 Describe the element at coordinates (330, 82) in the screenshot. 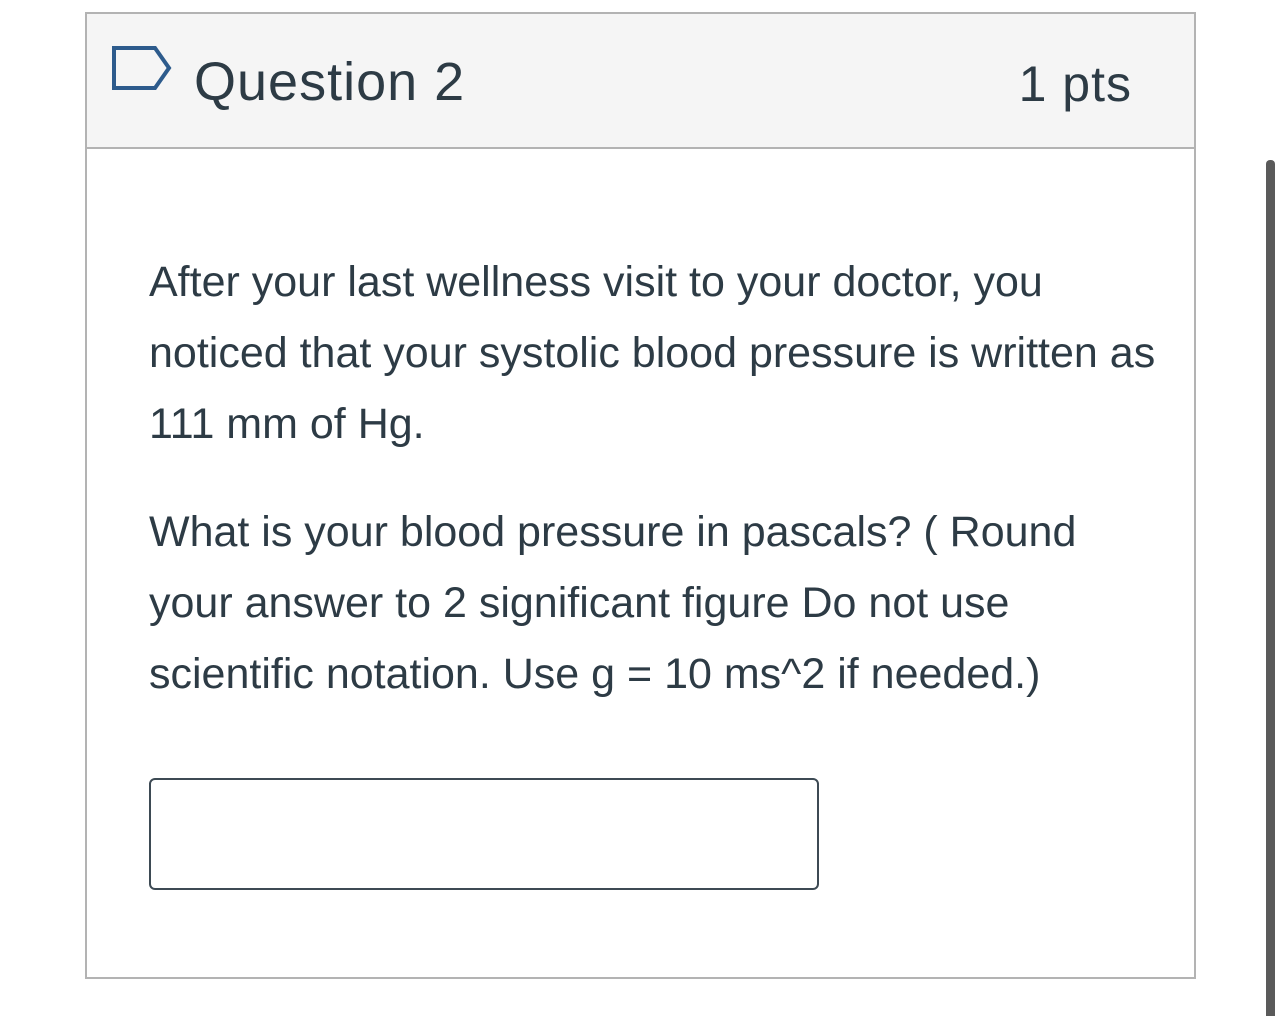

I see `question-title: Question 2` at that location.